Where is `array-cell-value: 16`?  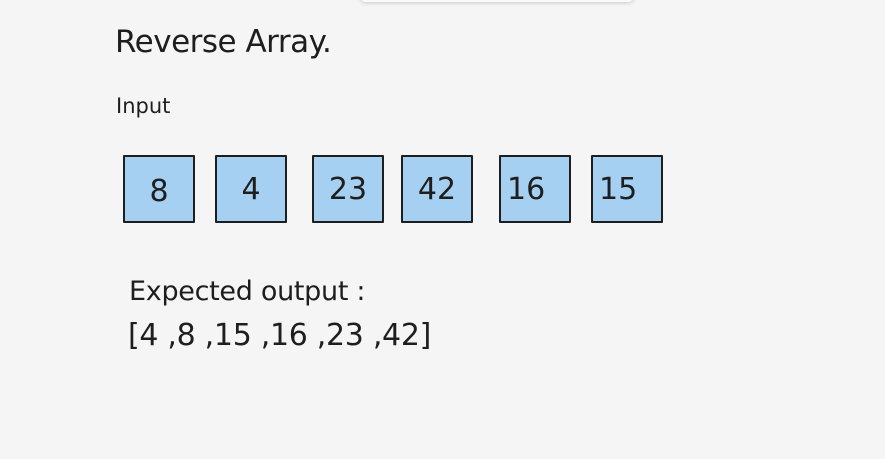
array-cell-value: 16 is located at coordinates (526, 189).